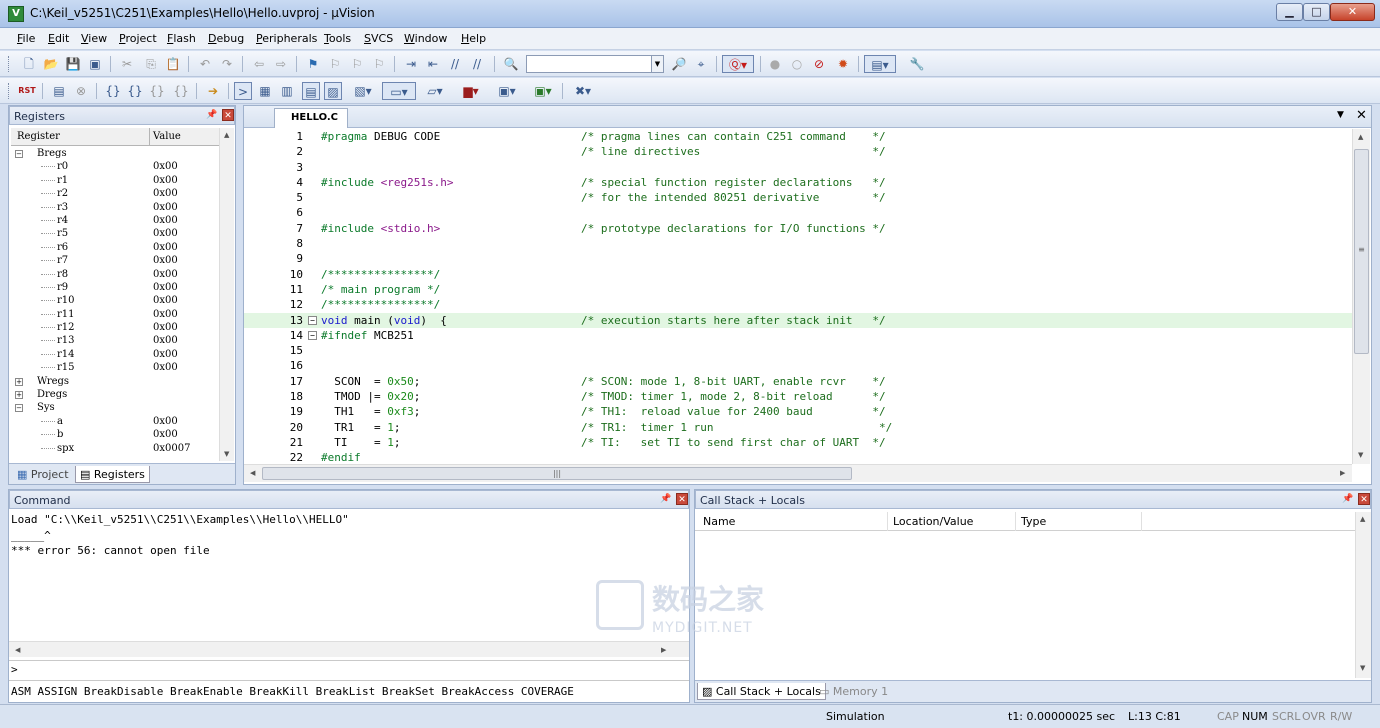 Image resolution: width=1380 pixels, height=728 pixels. Describe the element at coordinates (157, 91) in the screenshot. I see `step-out-icon: {}` at that location.